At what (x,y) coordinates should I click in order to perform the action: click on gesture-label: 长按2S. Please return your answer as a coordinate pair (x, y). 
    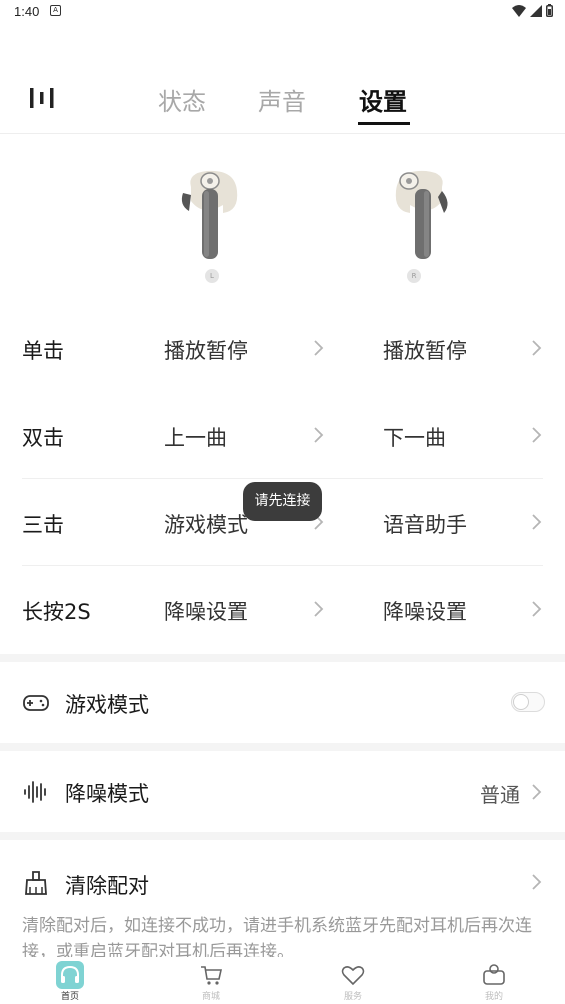
    Looking at the image, I should click on (56, 612).